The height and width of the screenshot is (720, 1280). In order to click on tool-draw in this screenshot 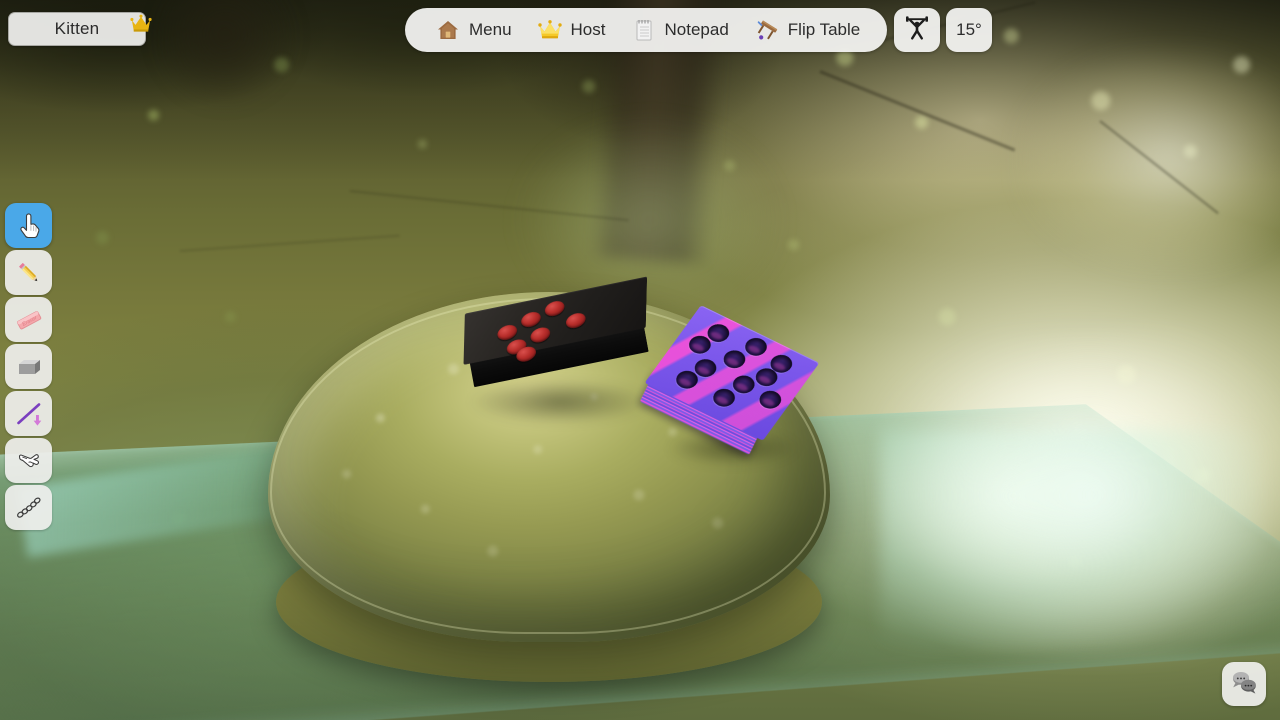, I will do `click(28, 272)`.